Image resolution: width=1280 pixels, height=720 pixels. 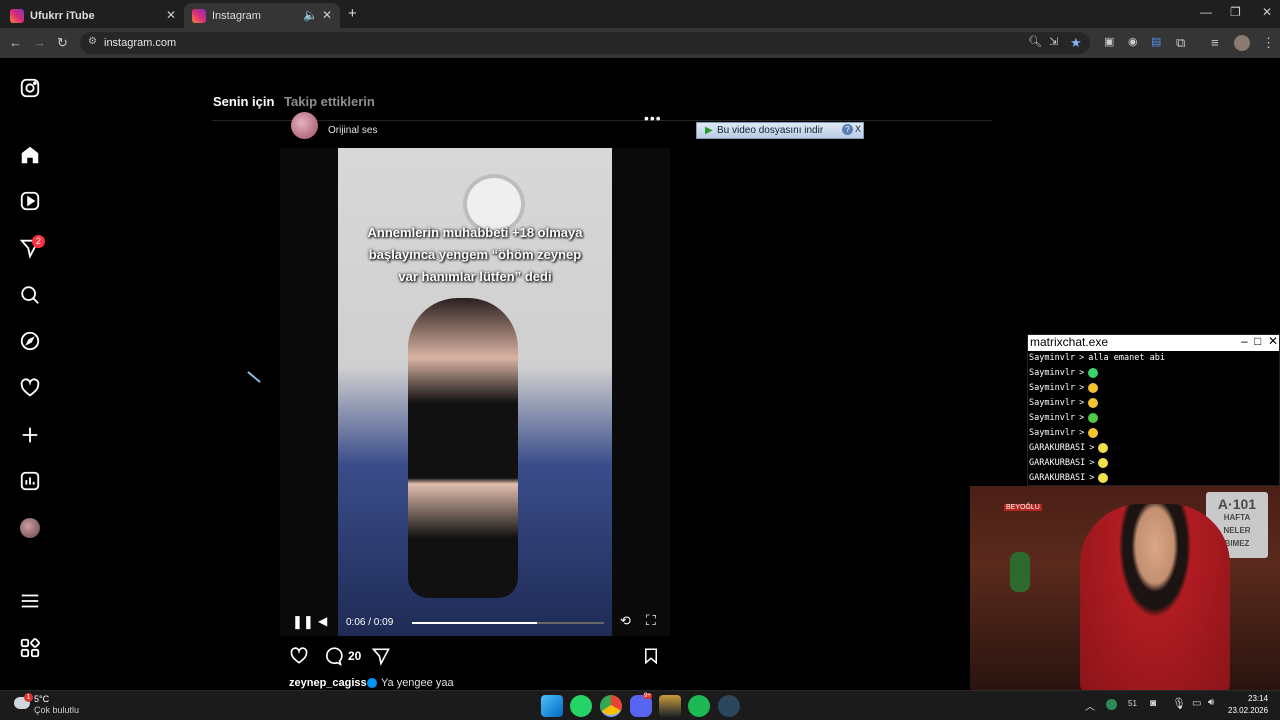 What do you see at coordinates (370, 622) in the screenshot?
I see `video-time: 0:06 / 0:09` at bounding box center [370, 622].